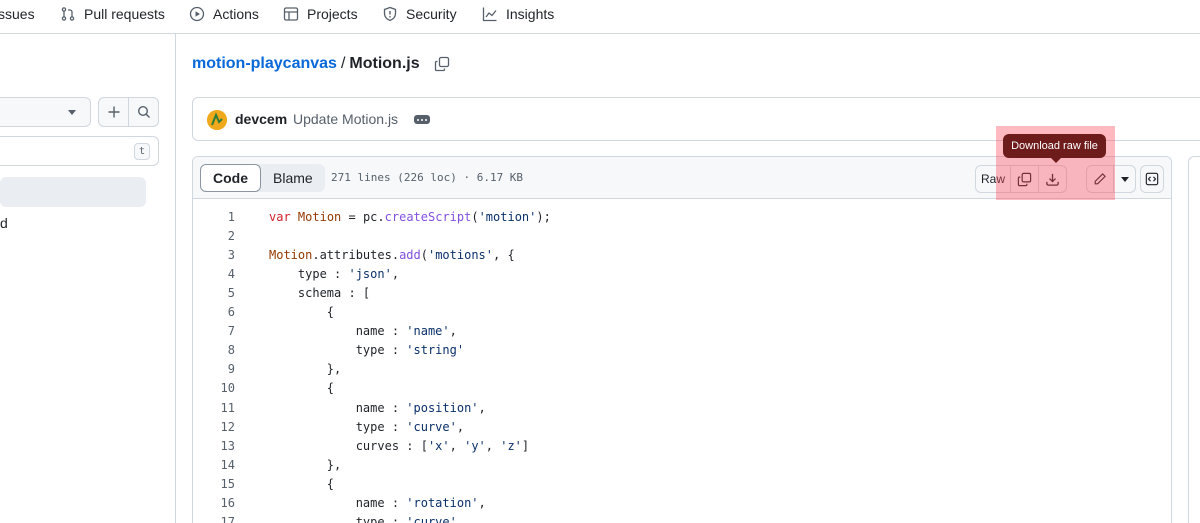  Describe the element at coordinates (332, 13) in the screenshot. I see `nav-projects-label: Projects` at that location.